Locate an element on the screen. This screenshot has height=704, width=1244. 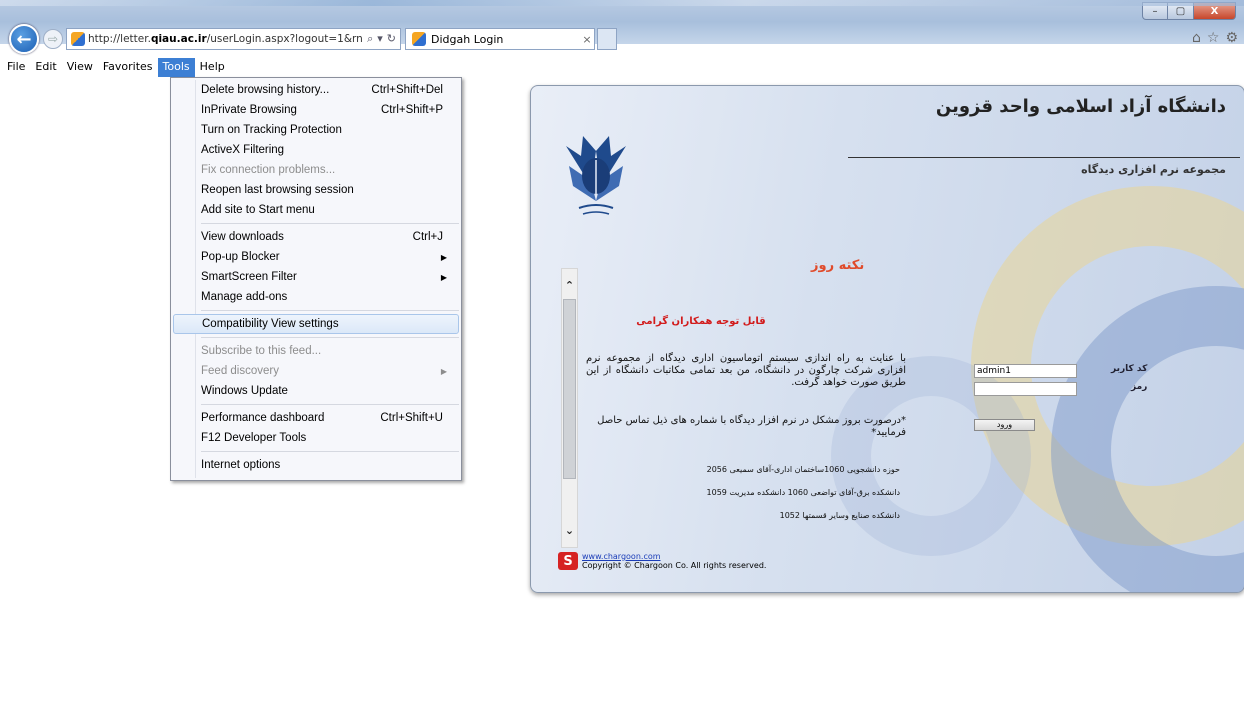
menu-item-performance-dashboard: Performance dashboard Ctrl+Shift+U is located at coordinates (316, 418).